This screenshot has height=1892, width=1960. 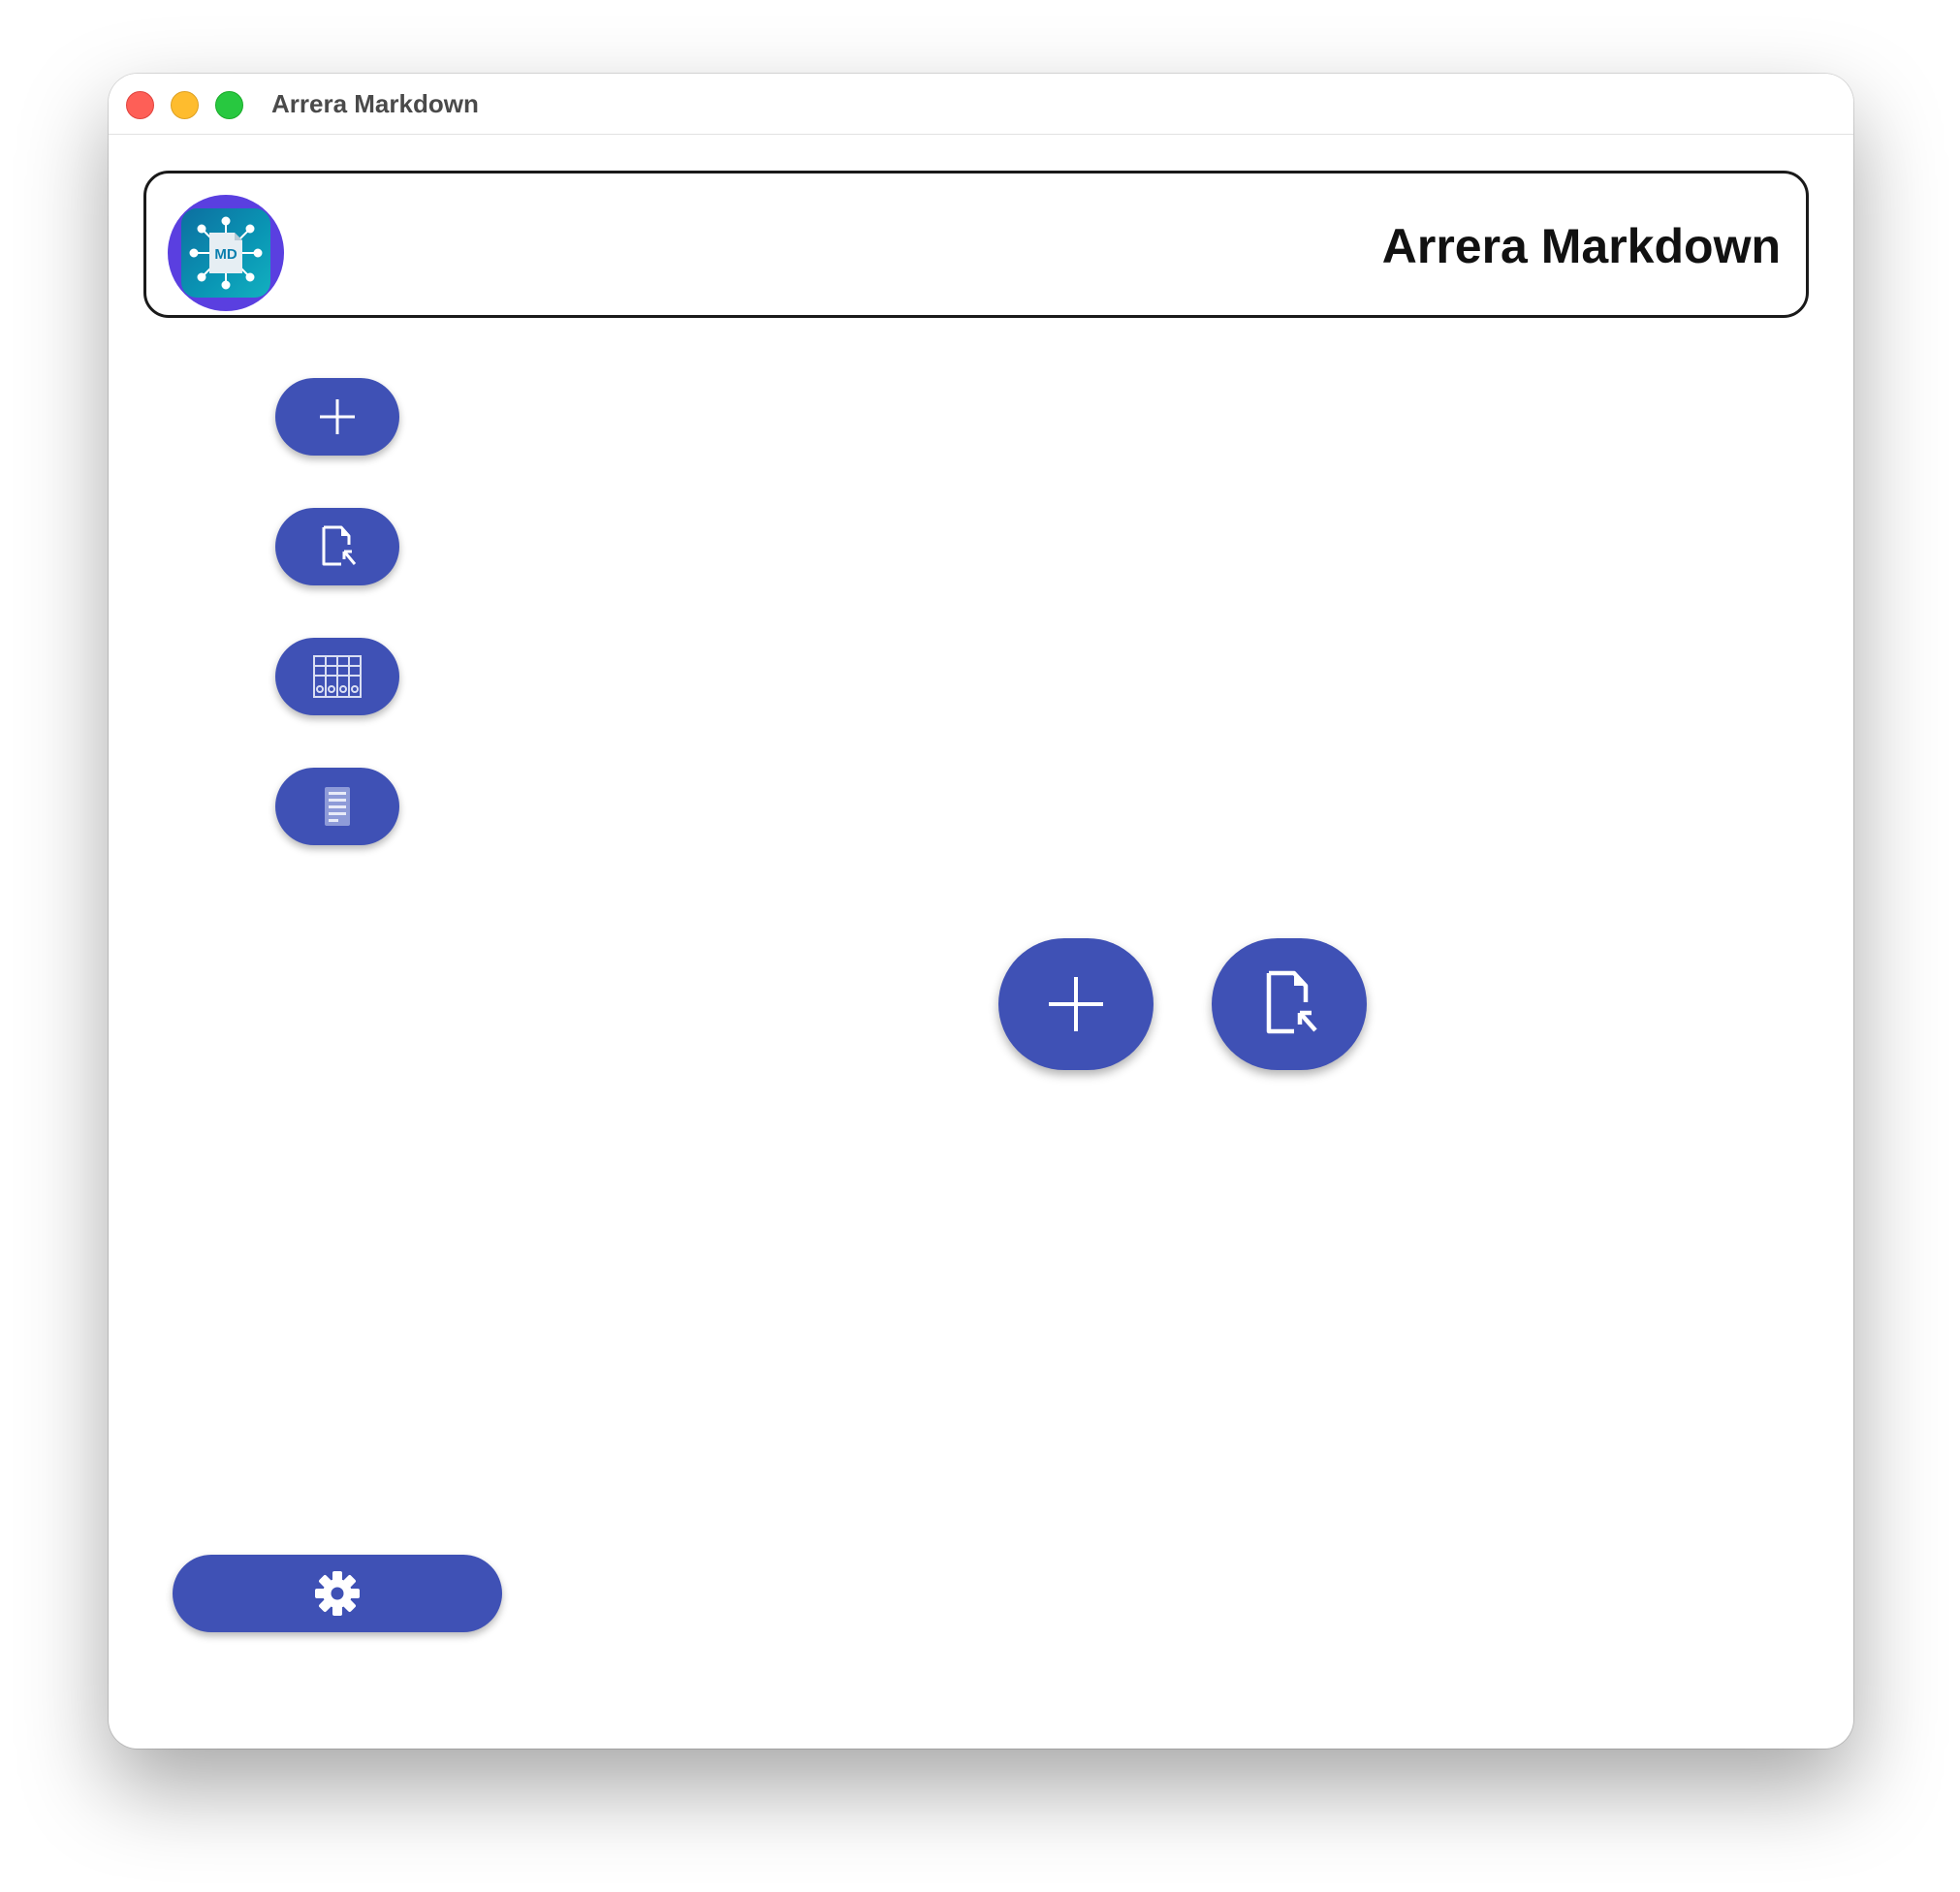 I want to click on app-logo: MD, so click(x=226, y=253).